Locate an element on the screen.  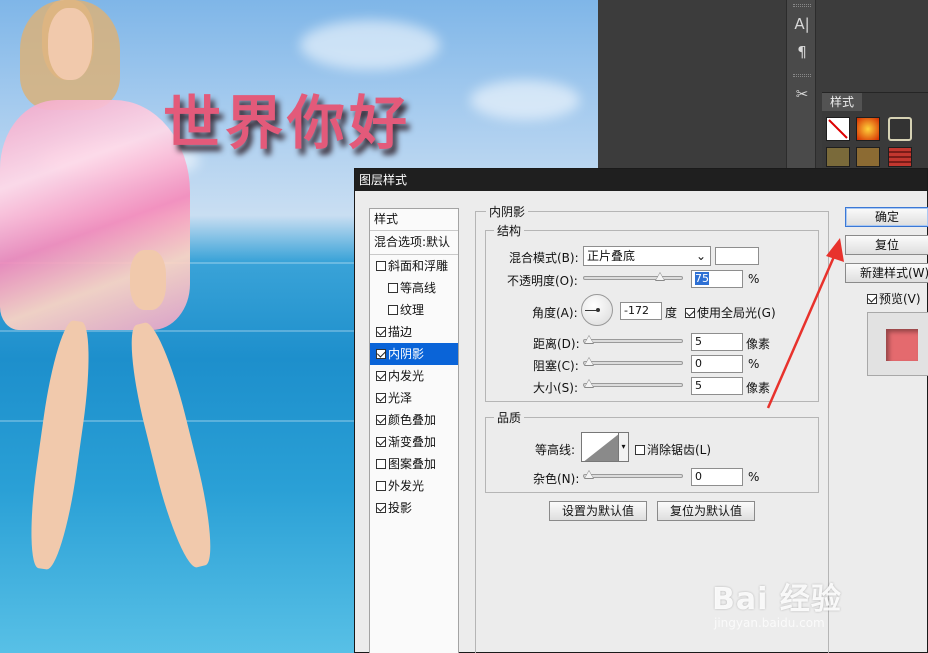
angle-dial is located at coordinates (597, 310).